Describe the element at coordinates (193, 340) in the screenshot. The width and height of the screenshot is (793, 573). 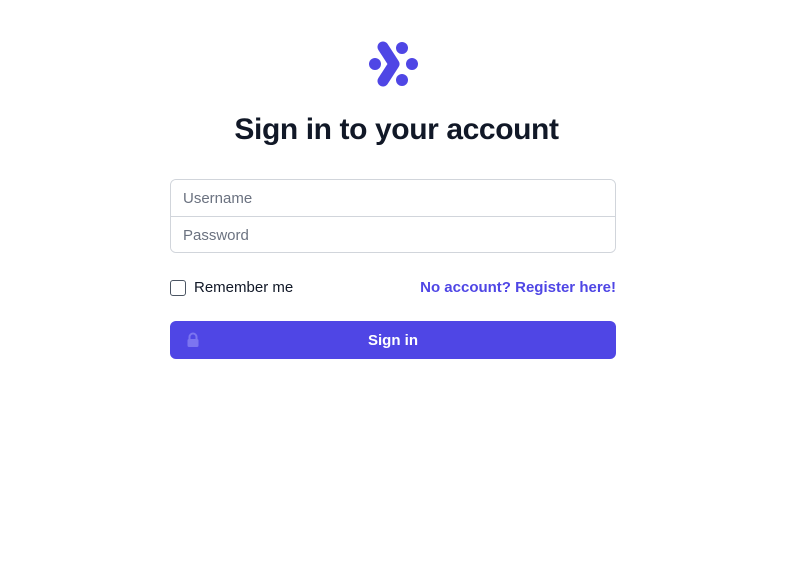
I see `lock-icon` at that location.